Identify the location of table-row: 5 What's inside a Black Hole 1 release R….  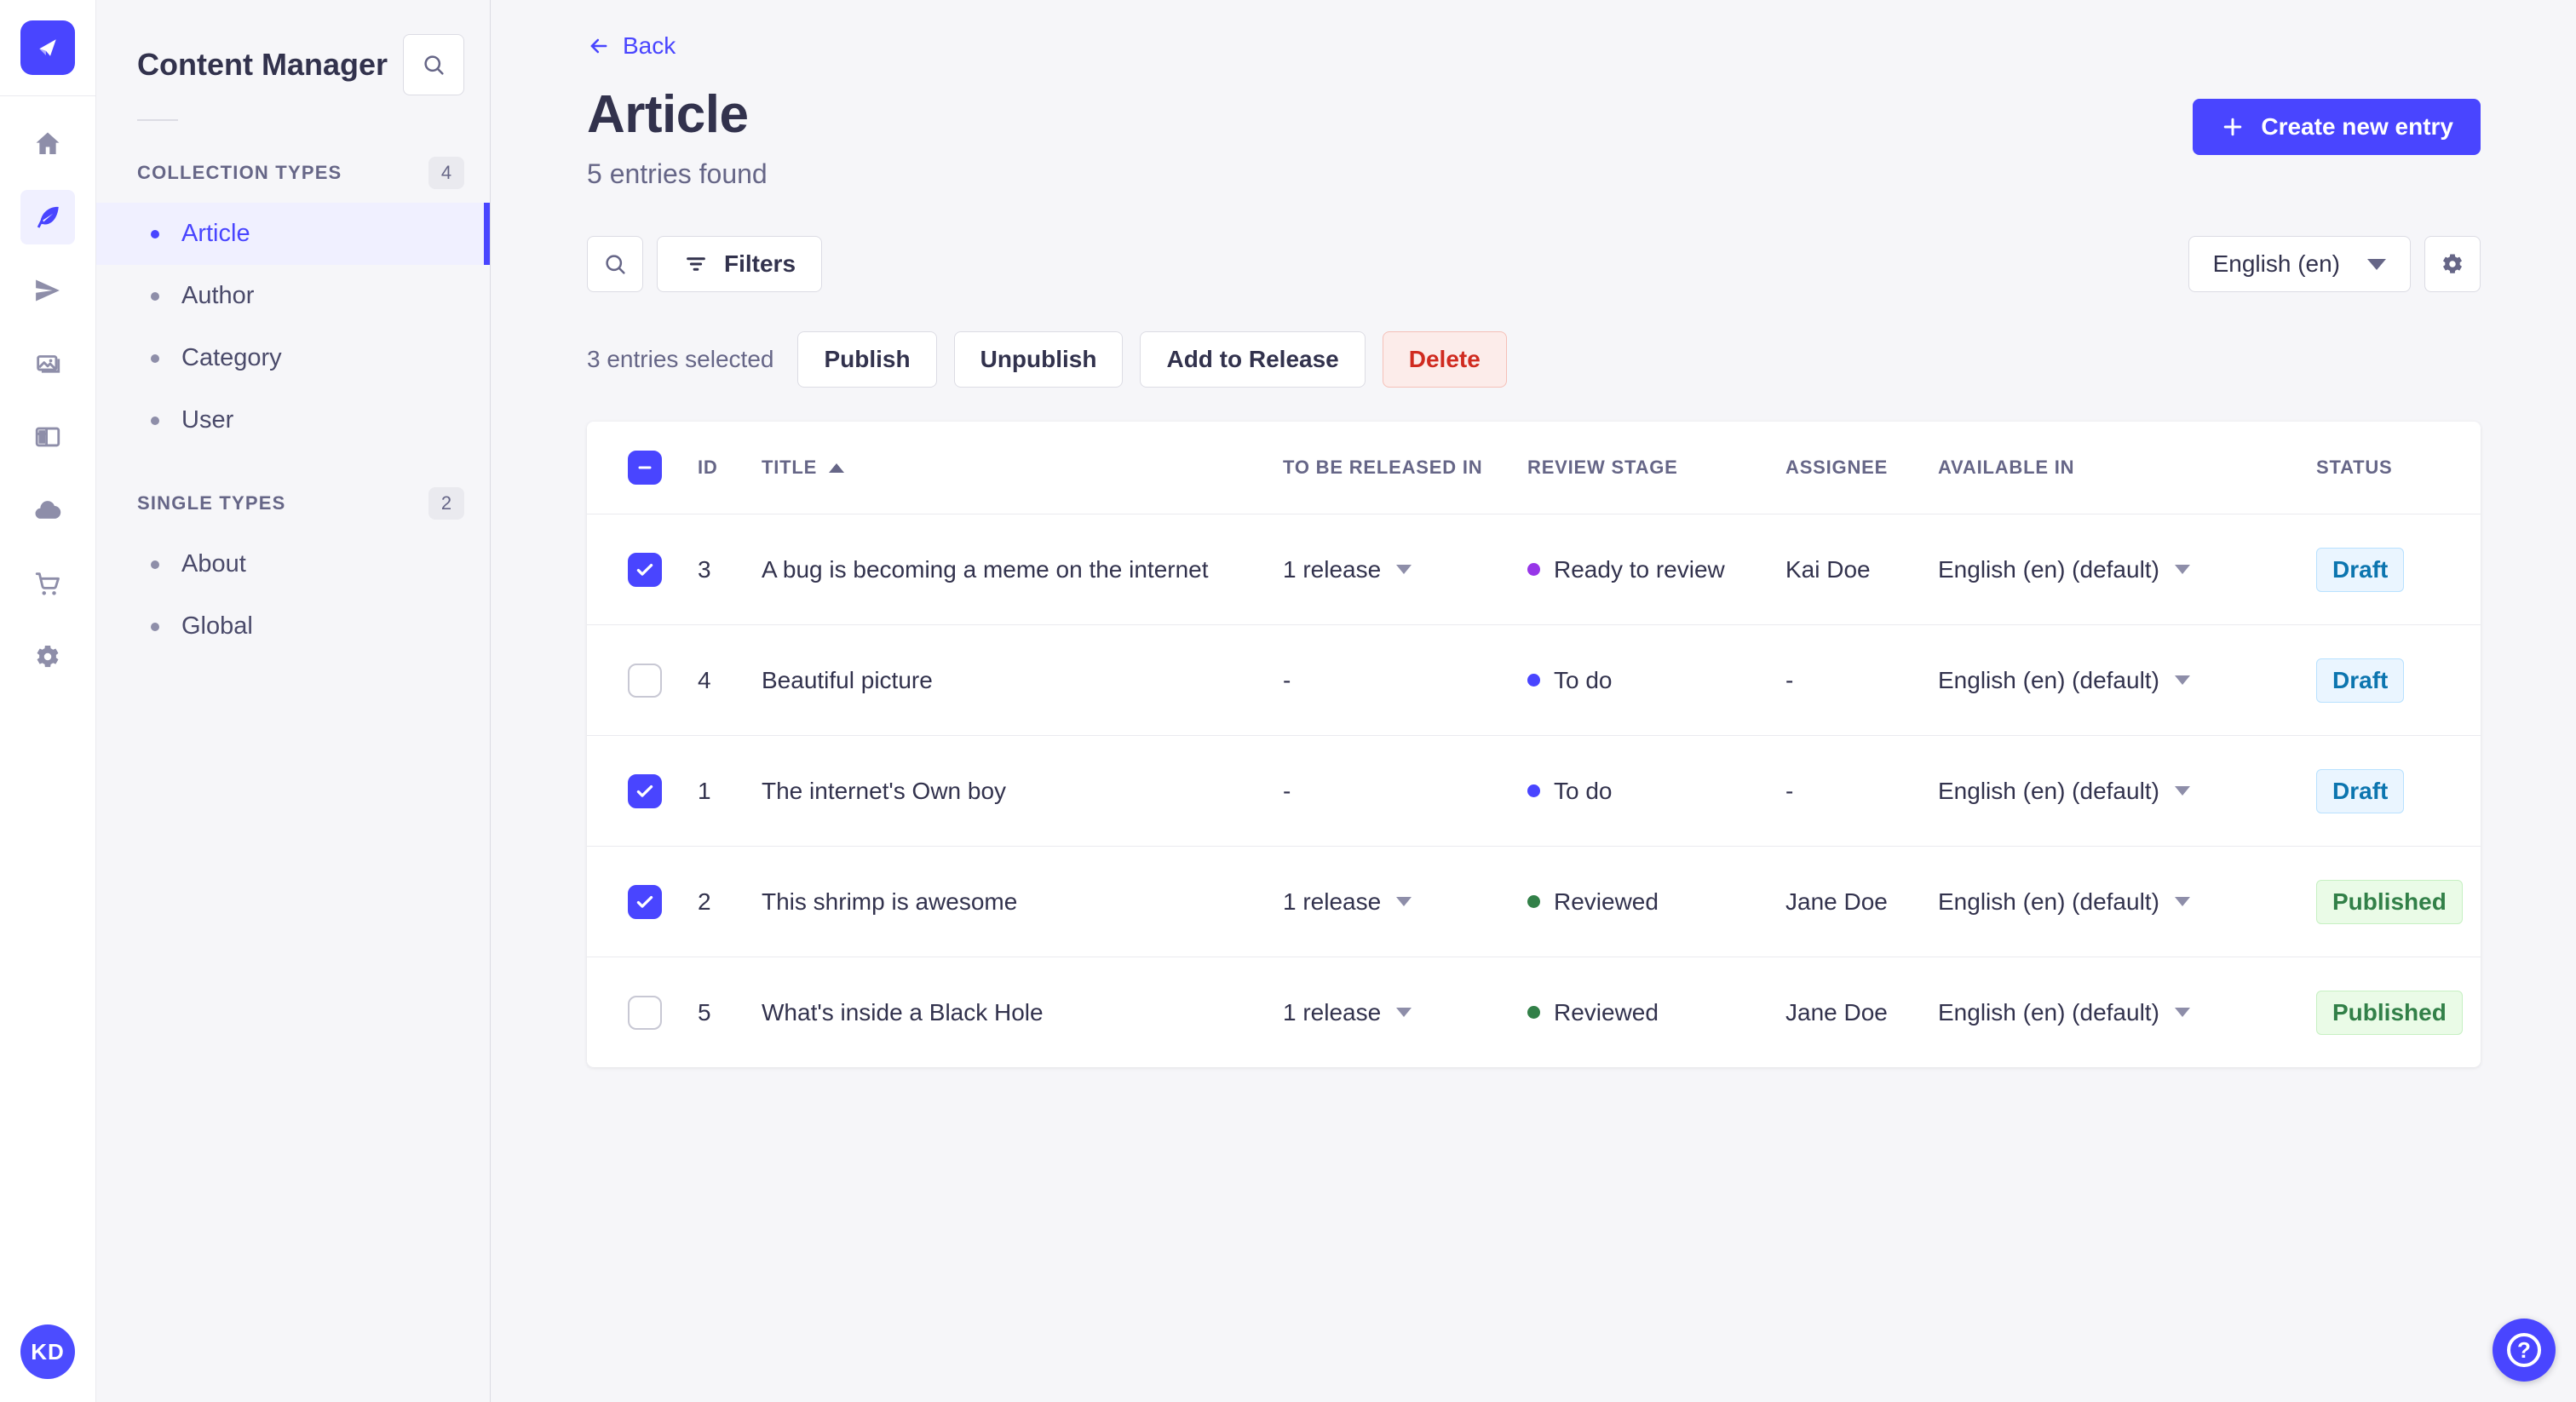
(1534, 1012).